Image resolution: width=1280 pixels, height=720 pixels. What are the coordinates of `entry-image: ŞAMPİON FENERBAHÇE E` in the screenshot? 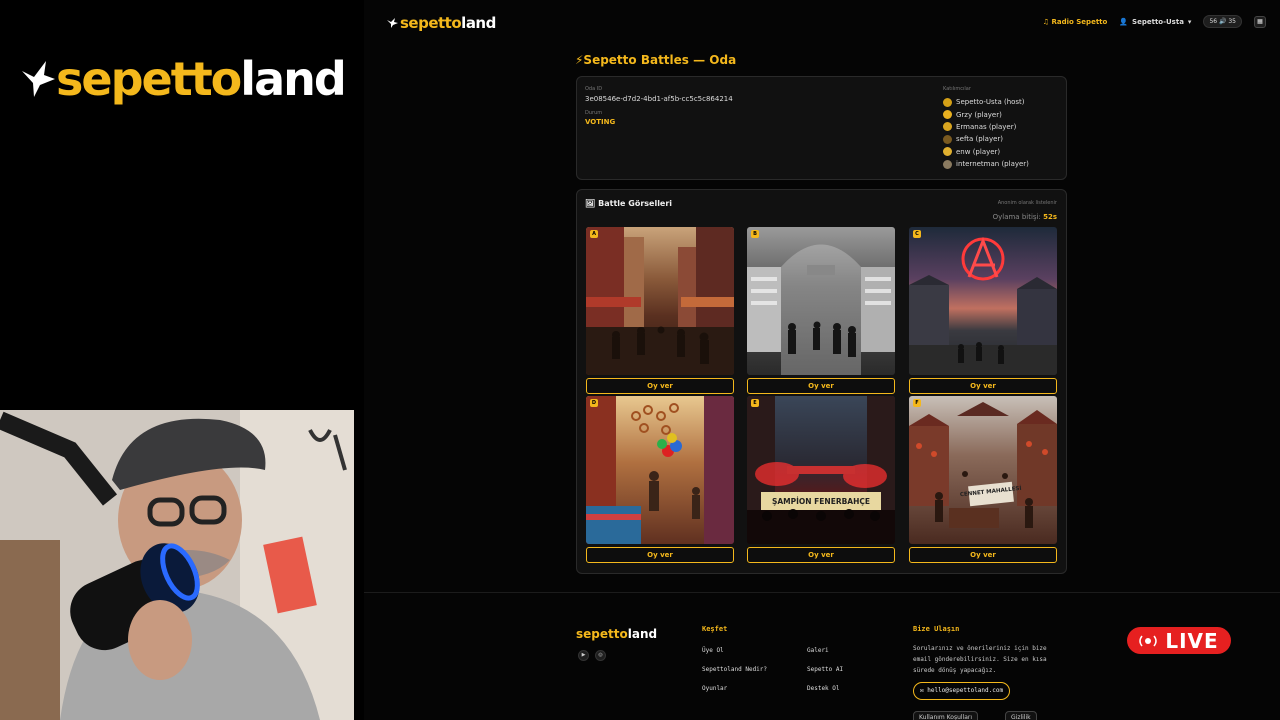 It's located at (821, 470).